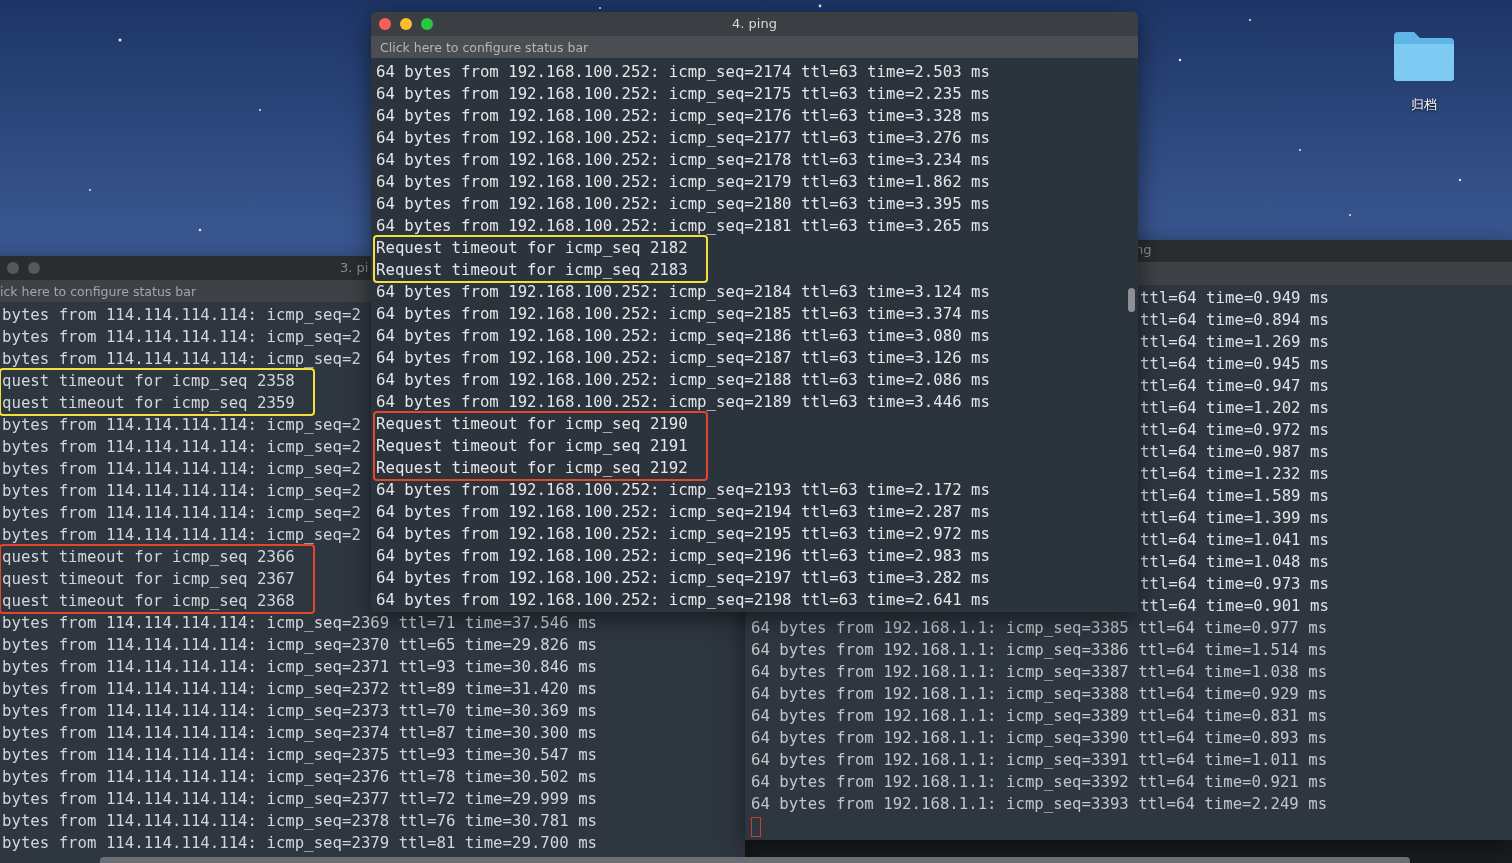  What do you see at coordinates (683, 578) in the screenshot?
I see `terminal-line: 64 bytes from 192.168.100.252: icmp_seq=2197 ttl=63 time=3.282 ms` at bounding box center [683, 578].